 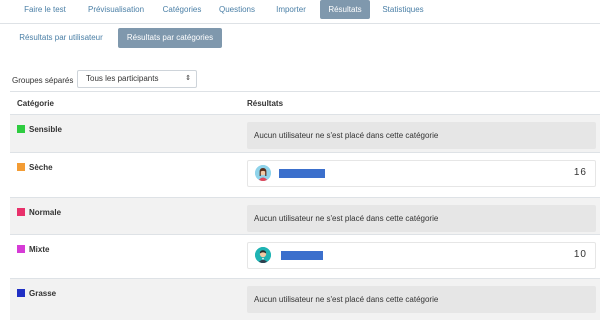 What do you see at coordinates (580, 254) in the screenshot?
I see `user-score: 10` at bounding box center [580, 254].